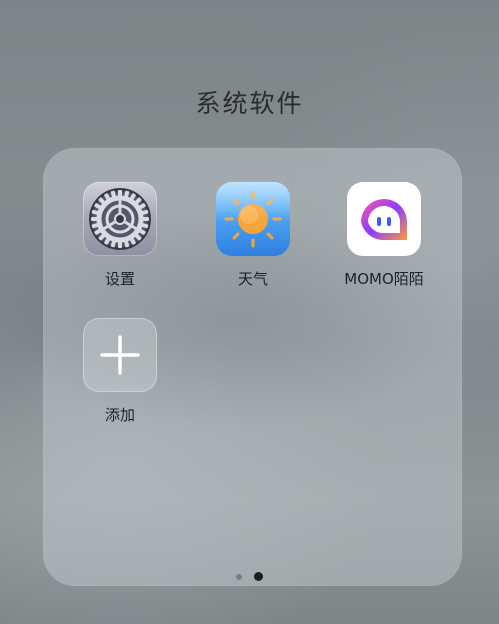  What do you see at coordinates (120, 219) in the screenshot?
I see `gear-icon` at bounding box center [120, 219].